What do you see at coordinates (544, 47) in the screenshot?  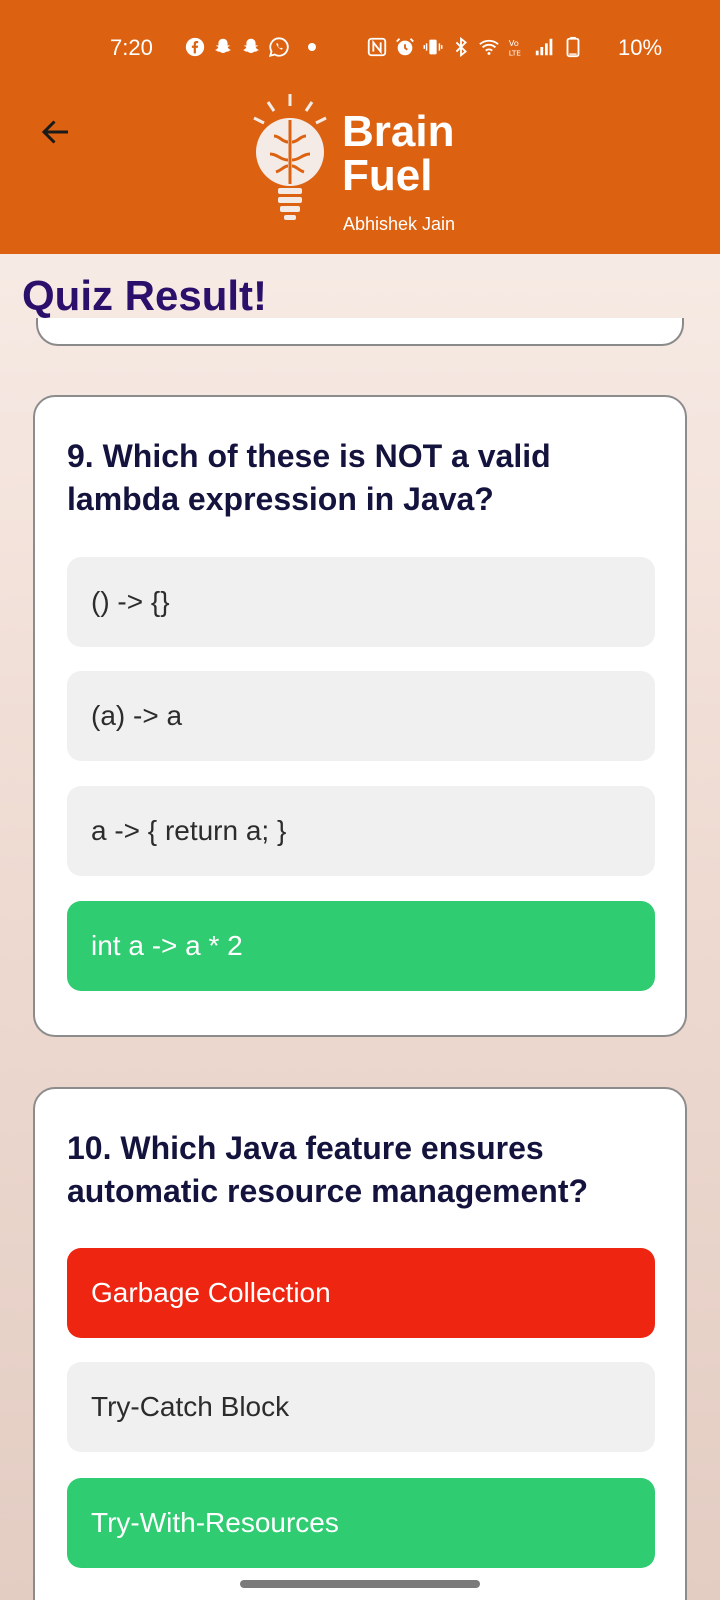 I see `signal-icon` at bounding box center [544, 47].